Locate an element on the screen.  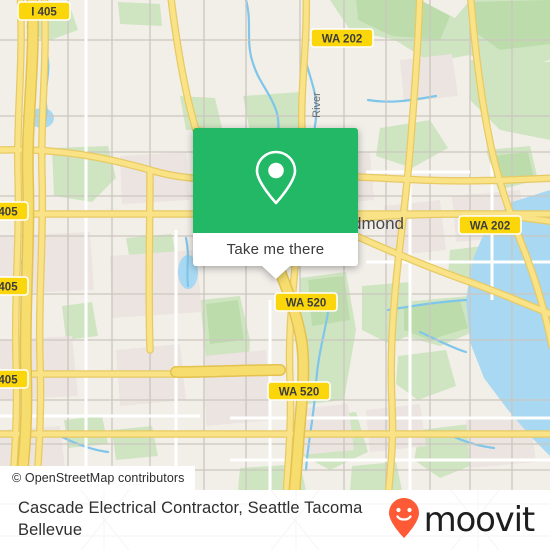
road-shield-wa520-lower: WA 520 is located at coordinates (299, 391).